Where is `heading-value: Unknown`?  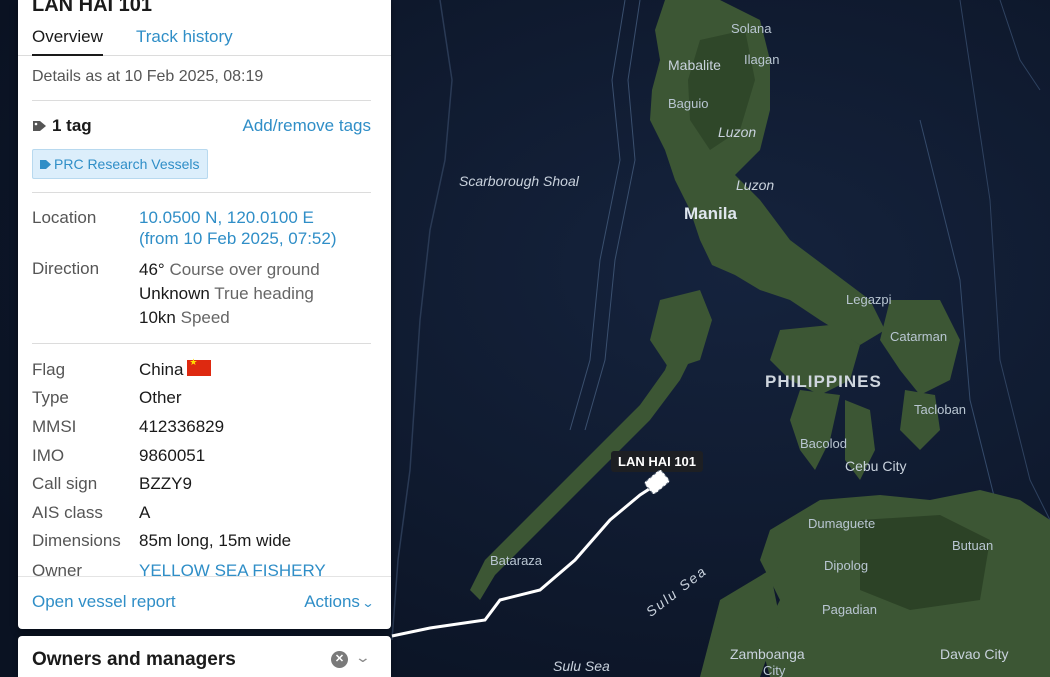
heading-value: Unknown is located at coordinates (174, 293).